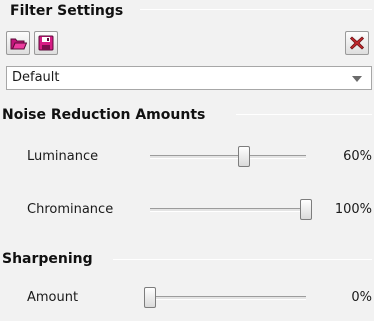 Image resolution: width=374 pixels, height=321 pixels. What do you see at coordinates (353, 209) in the screenshot?
I see `chrominance-value: 100%` at bounding box center [353, 209].